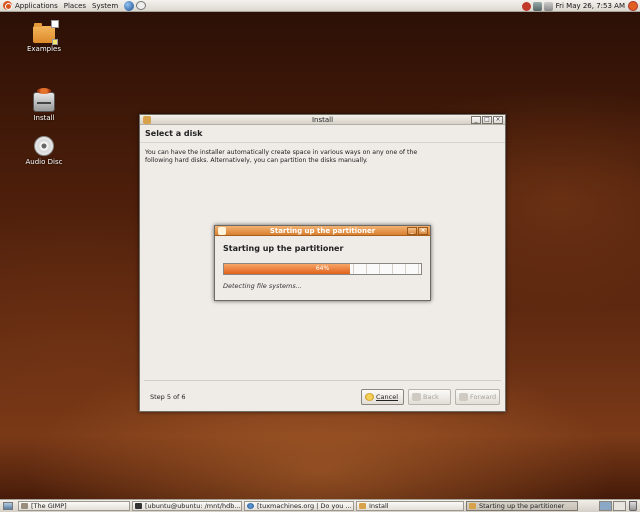  I want to click on update-notifier-icon, so click(526, 6).